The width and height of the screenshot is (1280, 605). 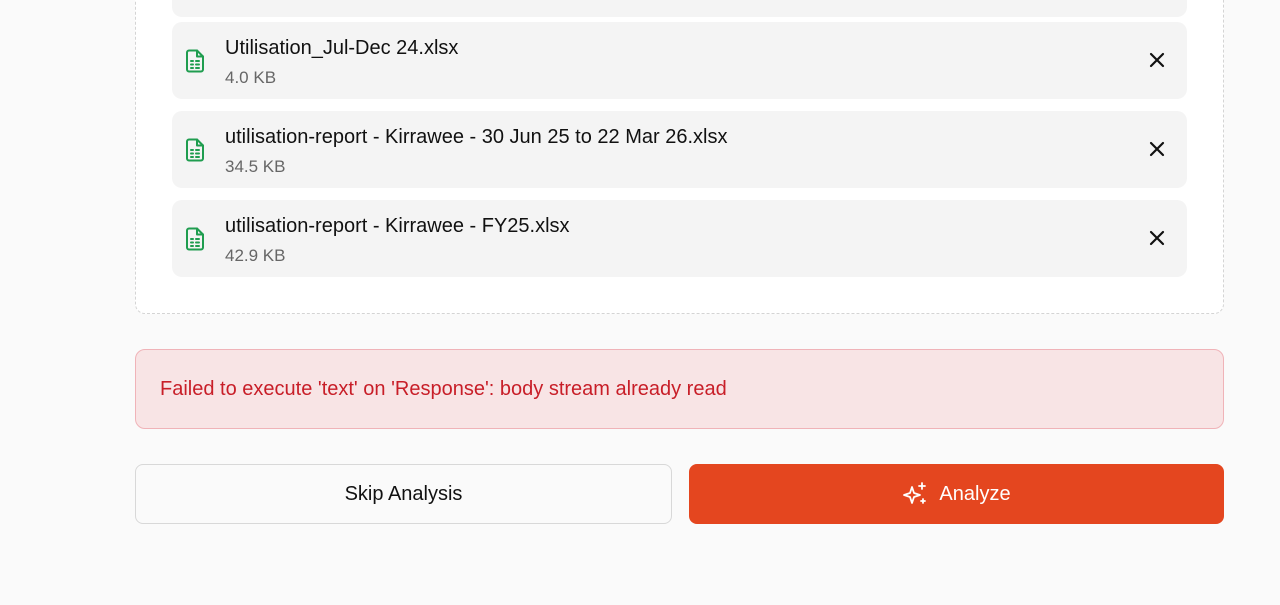 I want to click on file-size: 42.9 KB, so click(x=255, y=255).